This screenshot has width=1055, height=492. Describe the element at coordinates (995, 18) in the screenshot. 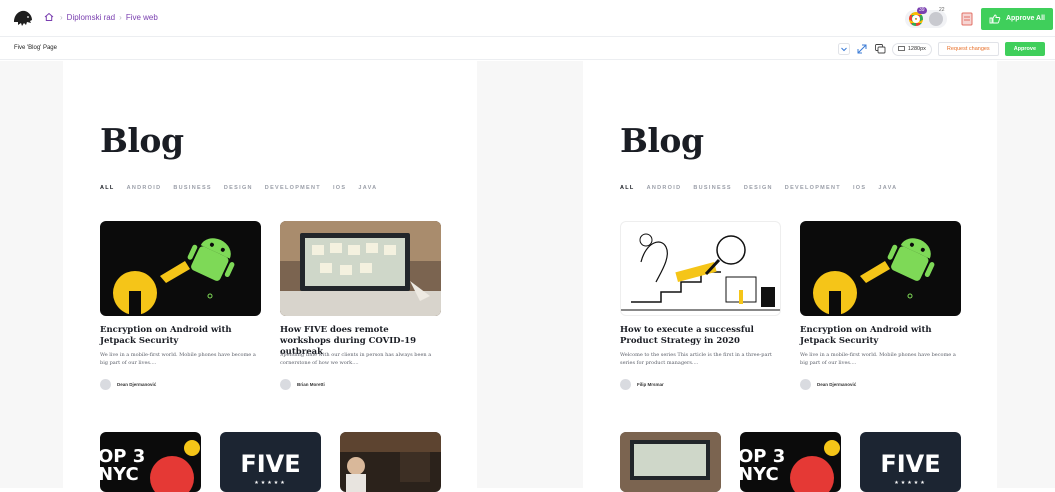

I see `thumbs-up-icon` at that location.